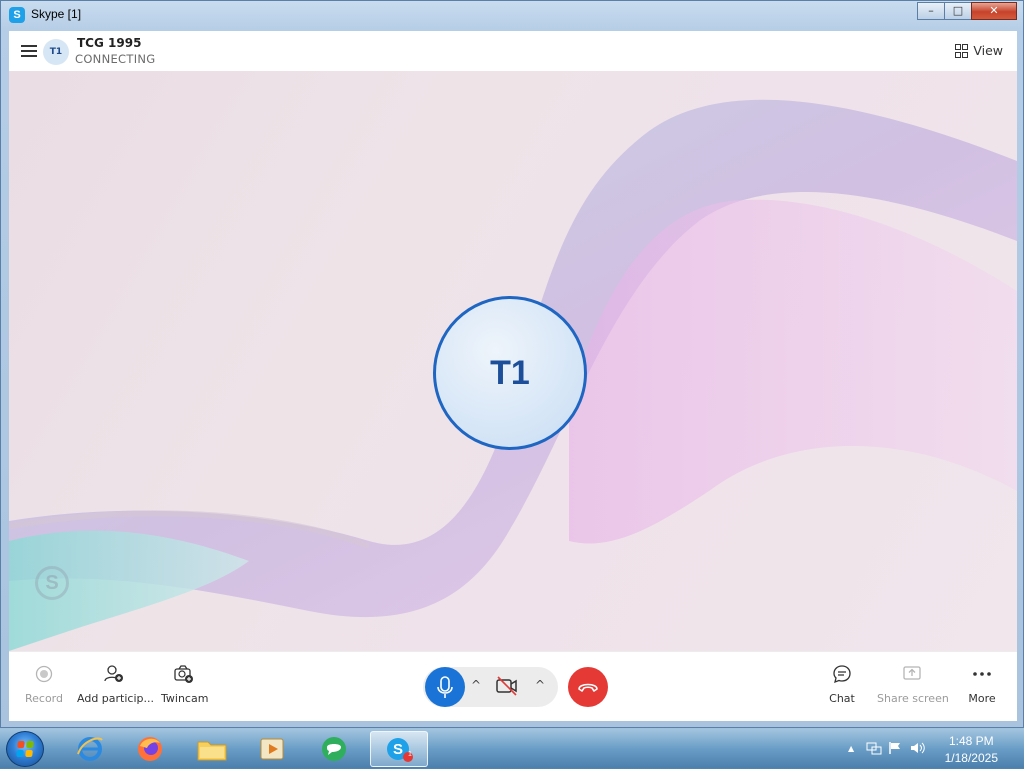 The width and height of the screenshot is (1024, 769). I want to click on record-icon, so click(44, 674).